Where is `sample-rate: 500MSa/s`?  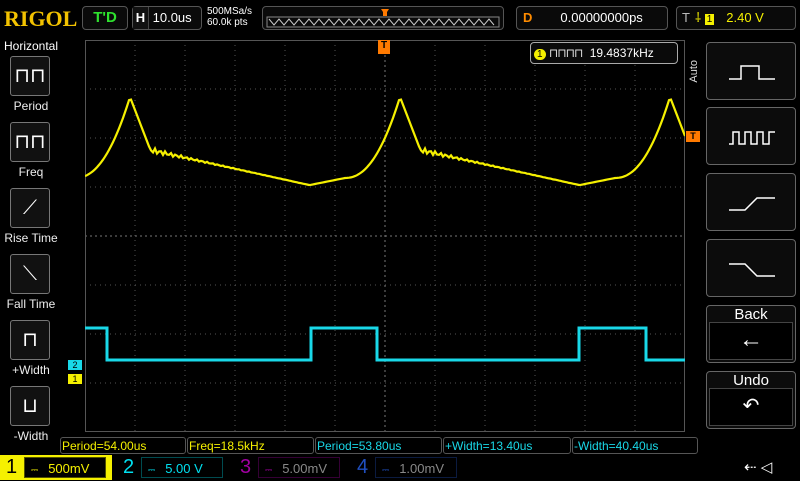
sample-rate: 500MSa/s is located at coordinates (230, 11).